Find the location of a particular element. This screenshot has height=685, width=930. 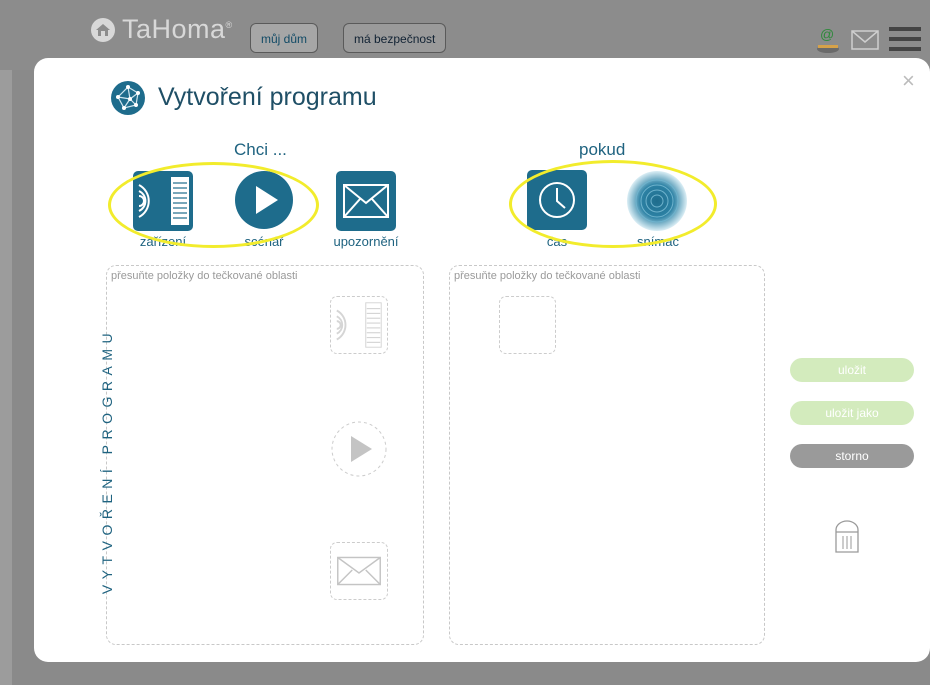

scene-placeholder is located at coordinates (359, 449).